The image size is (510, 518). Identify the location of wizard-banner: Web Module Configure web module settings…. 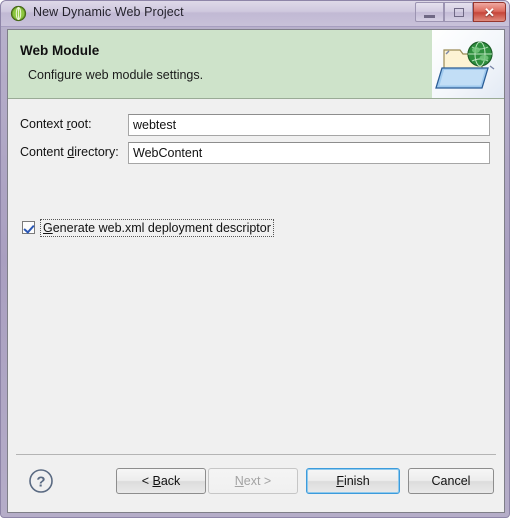
(256, 64).